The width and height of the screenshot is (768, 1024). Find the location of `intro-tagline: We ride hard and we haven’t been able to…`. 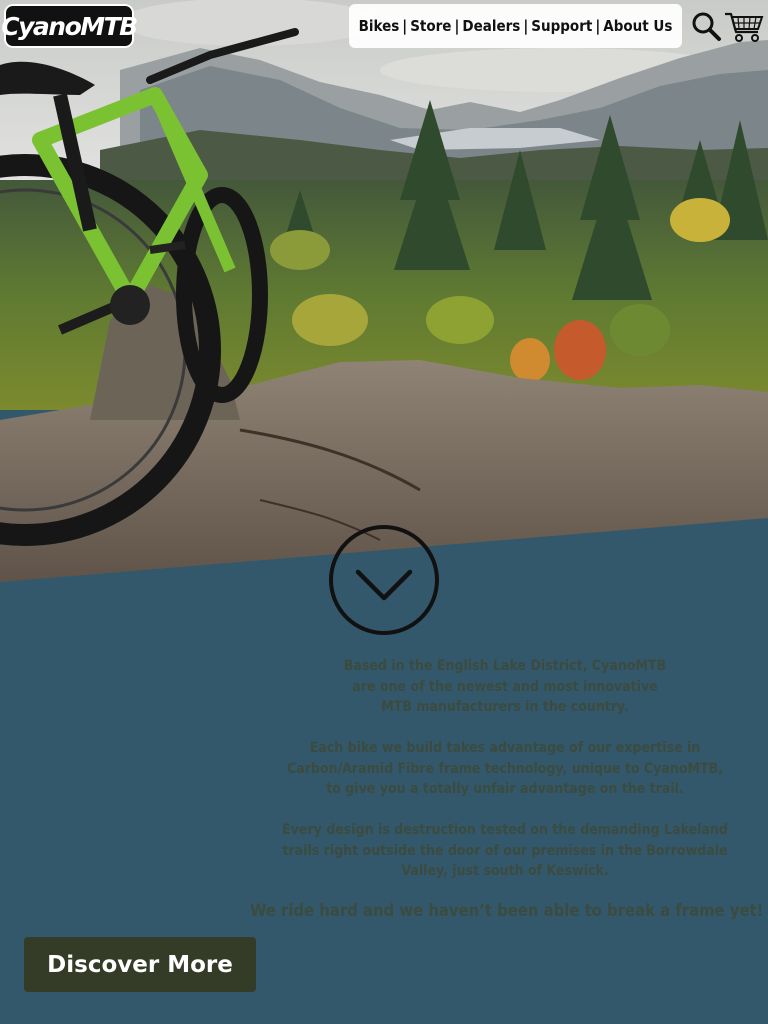

intro-tagline: We ride hard and we haven’t been able to… is located at coordinates (507, 910).